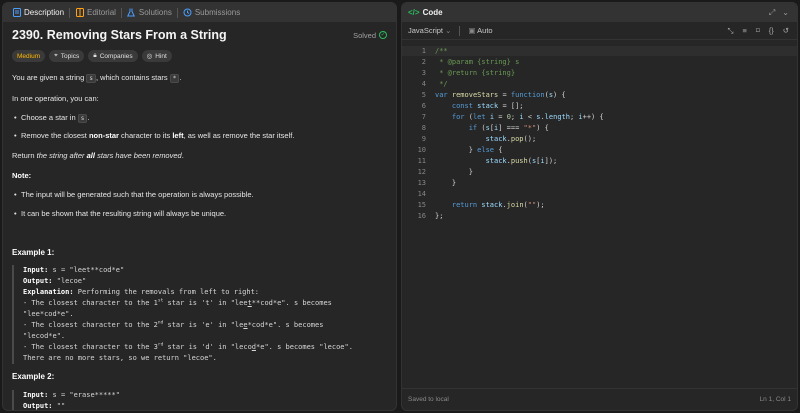 Image resolution: width=800 pixels, height=413 pixels. I want to click on line-number: 12, so click(421, 172).